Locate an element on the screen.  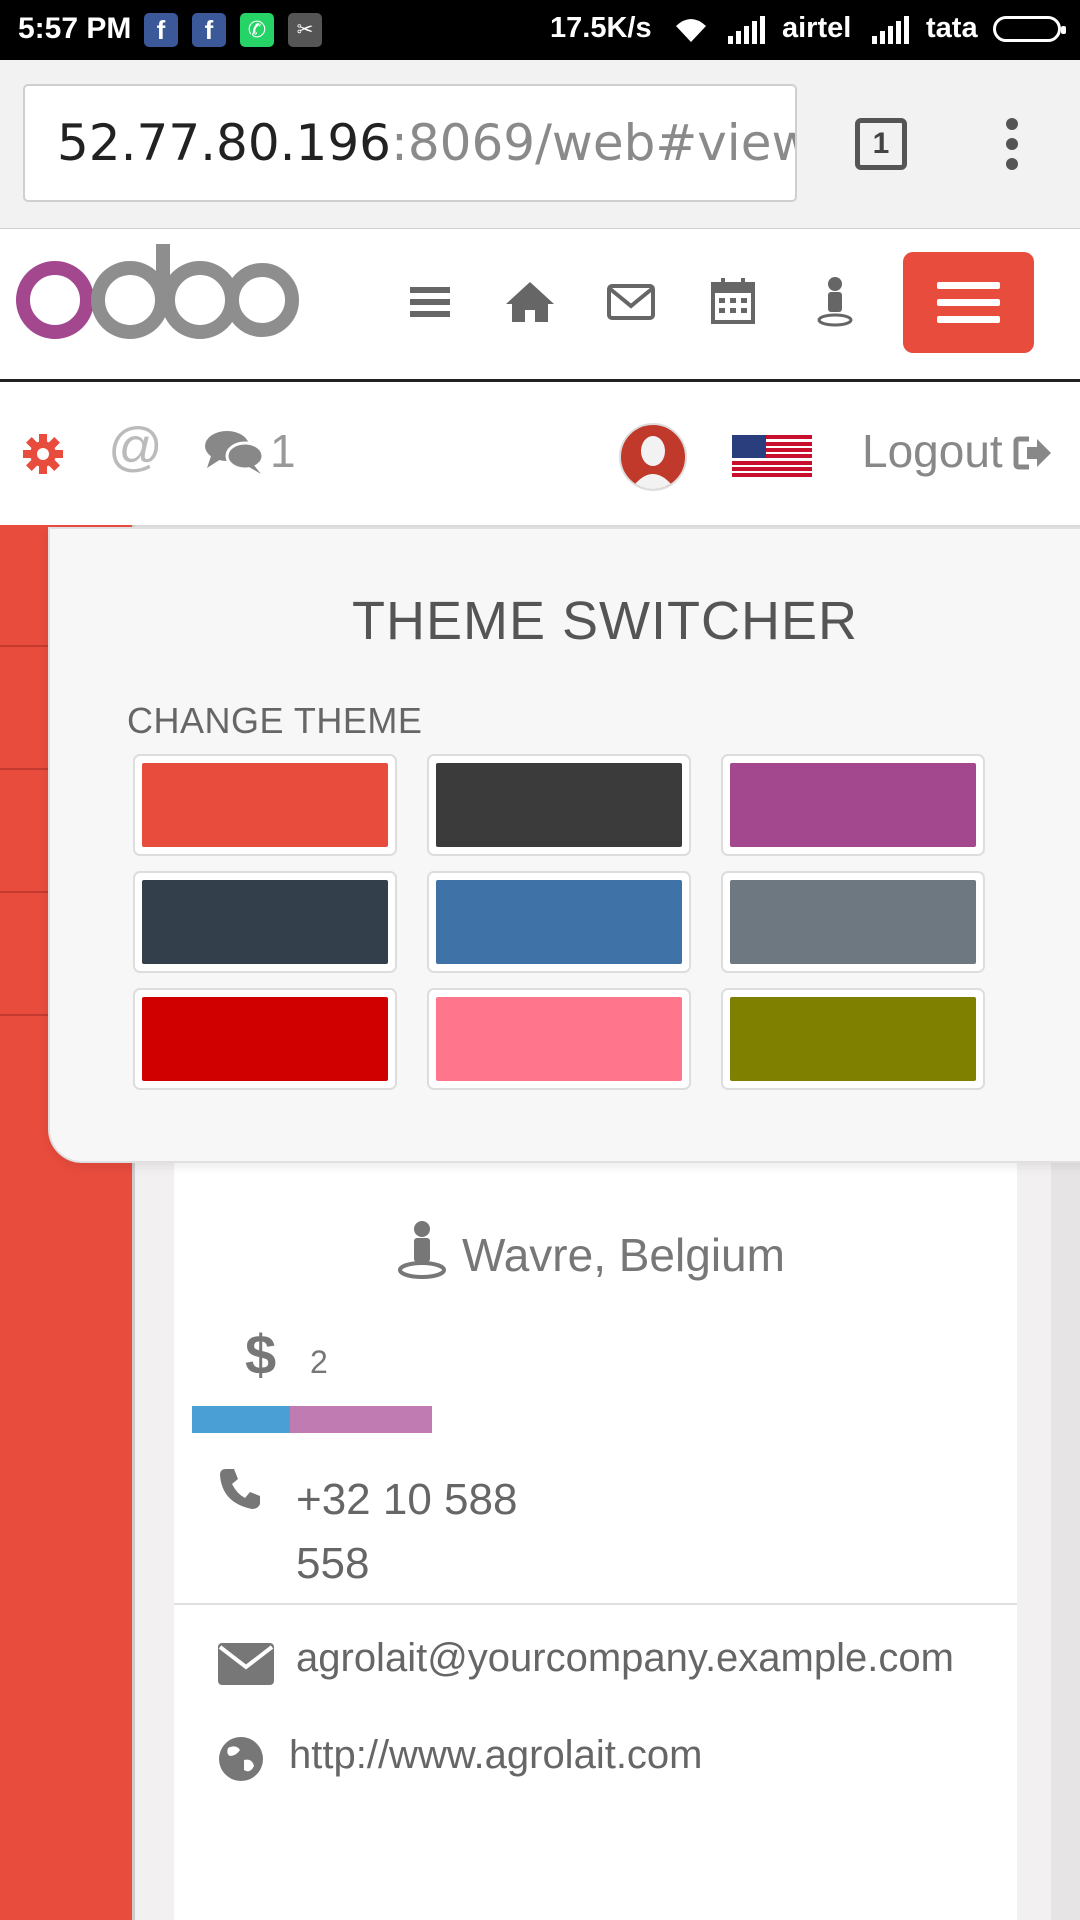
battery-icon is located at coordinates (1029, 29).